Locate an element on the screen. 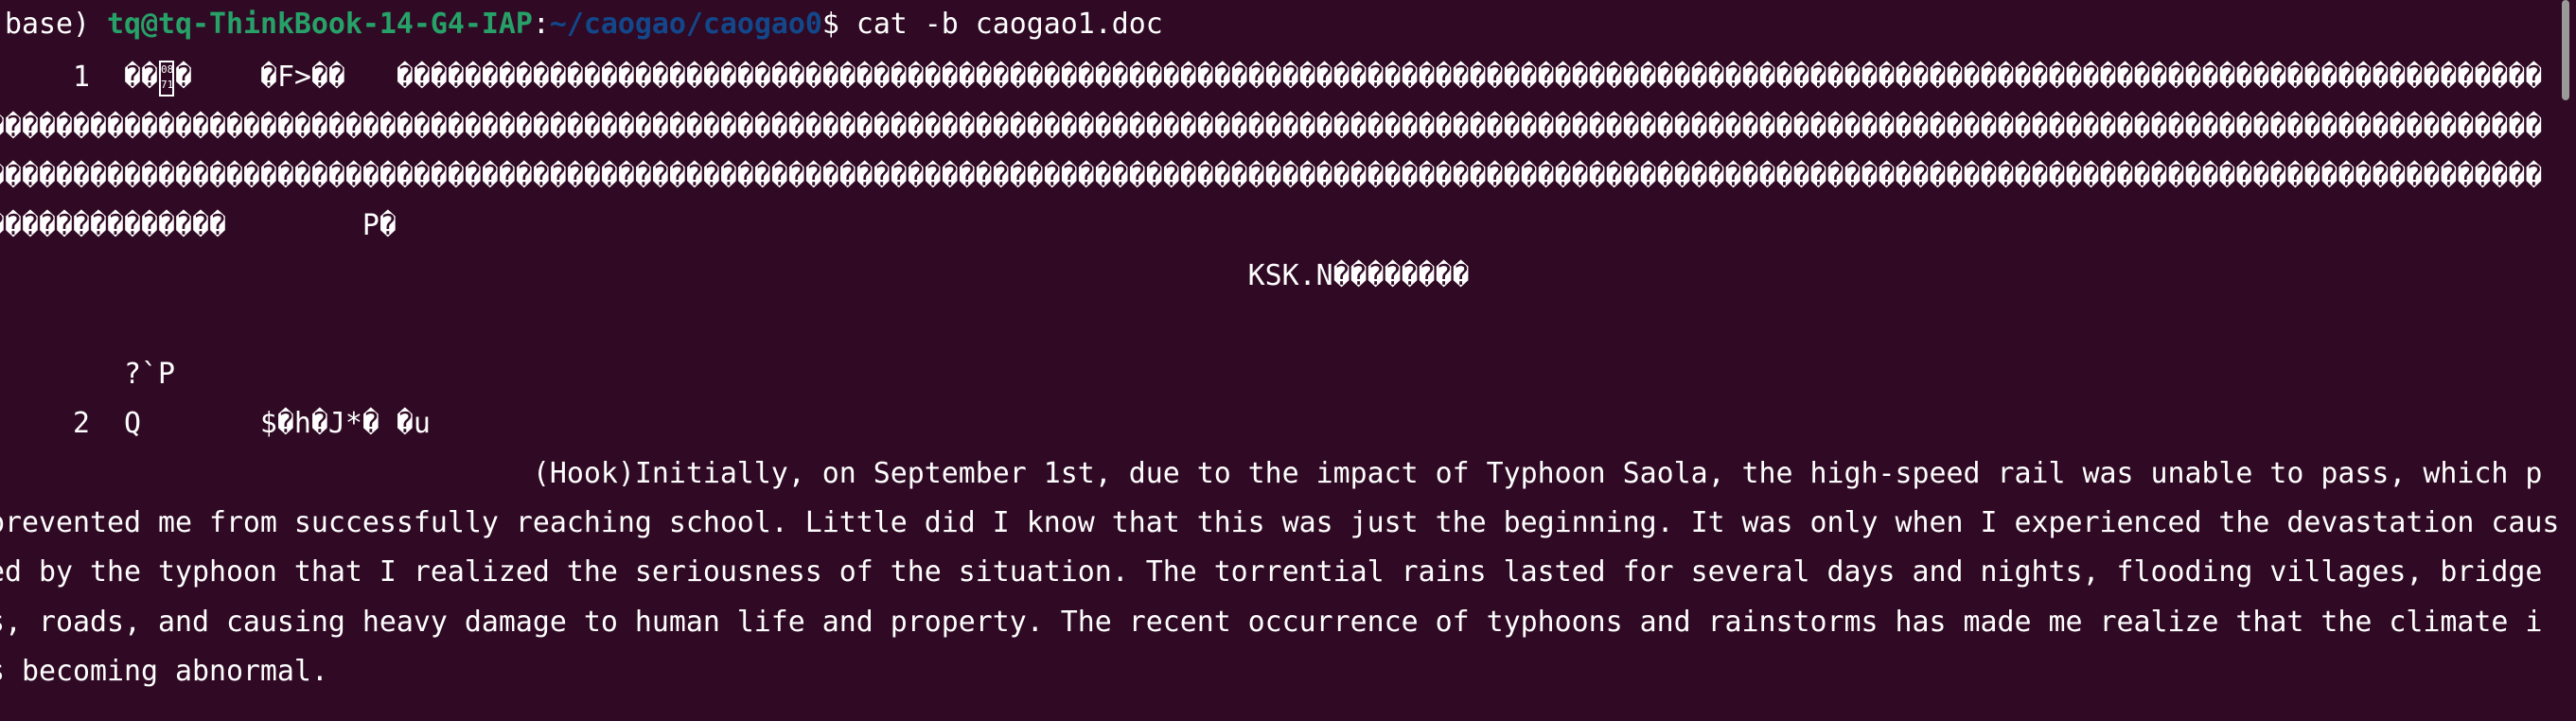 Image resolution: width=2576 pixels, height=721 pixels. output-line: �������������� P� is located at coordinates (198, 226).